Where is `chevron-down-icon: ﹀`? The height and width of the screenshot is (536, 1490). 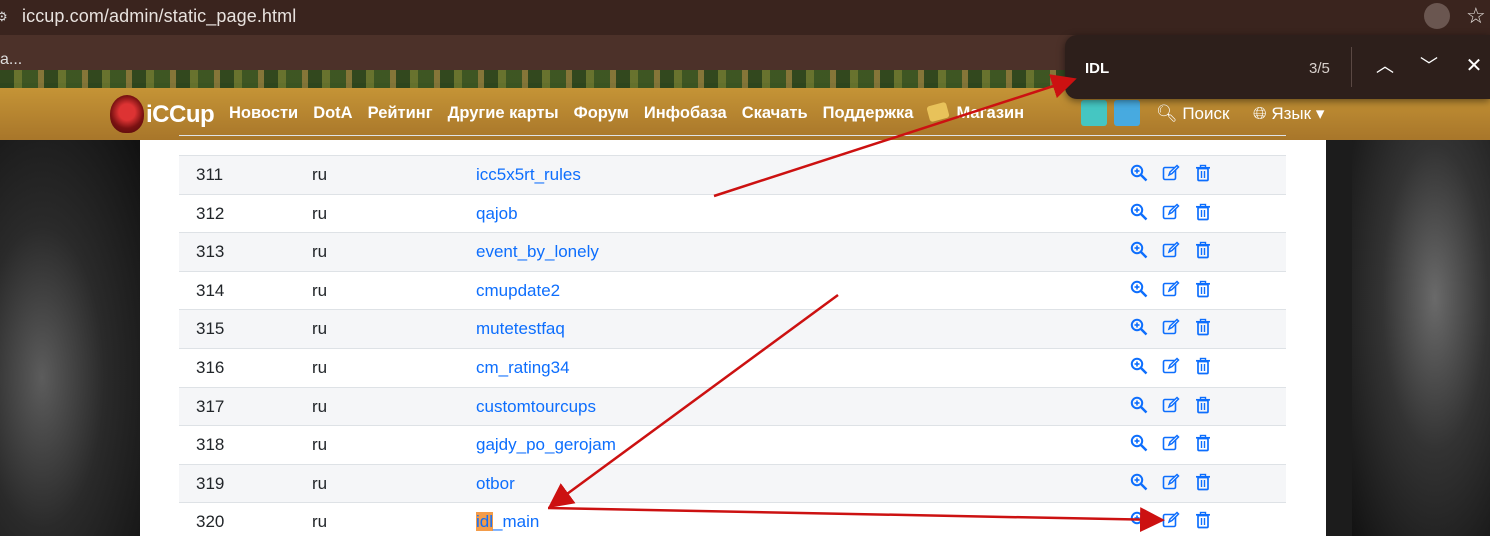
chevron-down-icon: ﹀ is located at coordinates (1429, 66).